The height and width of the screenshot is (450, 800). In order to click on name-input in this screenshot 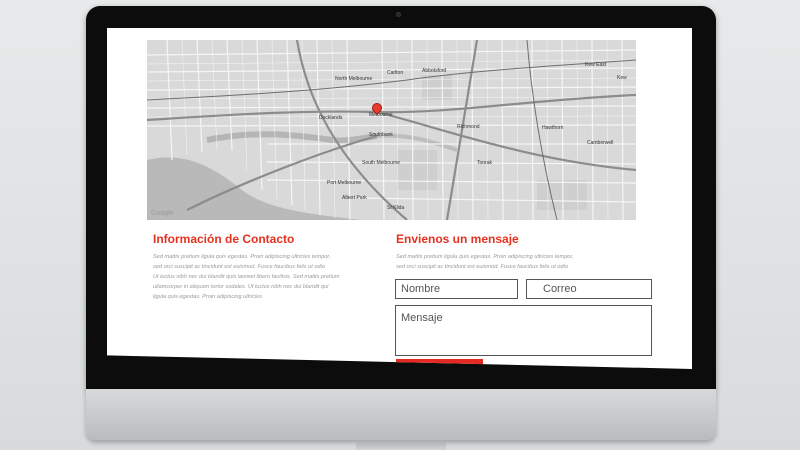, I will do `click(456, 289)`.